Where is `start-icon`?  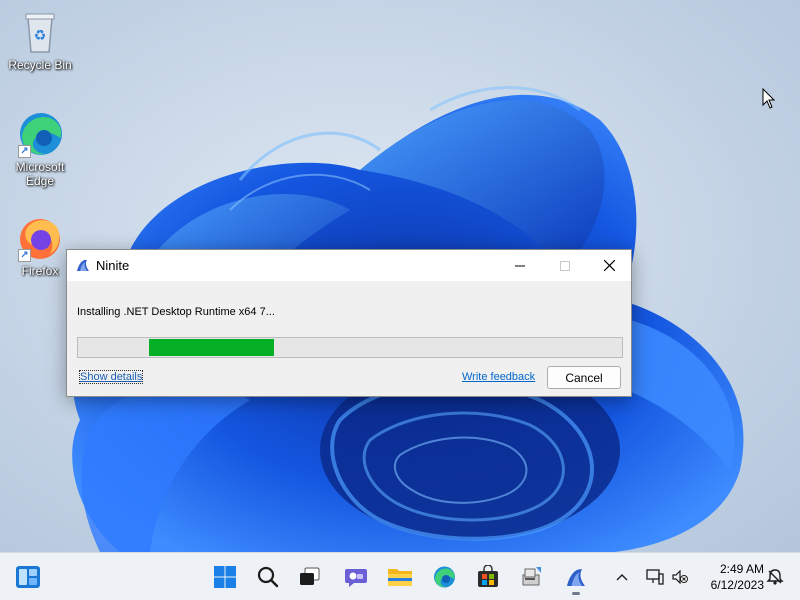 start-icon is located at coordinates (225, 577).